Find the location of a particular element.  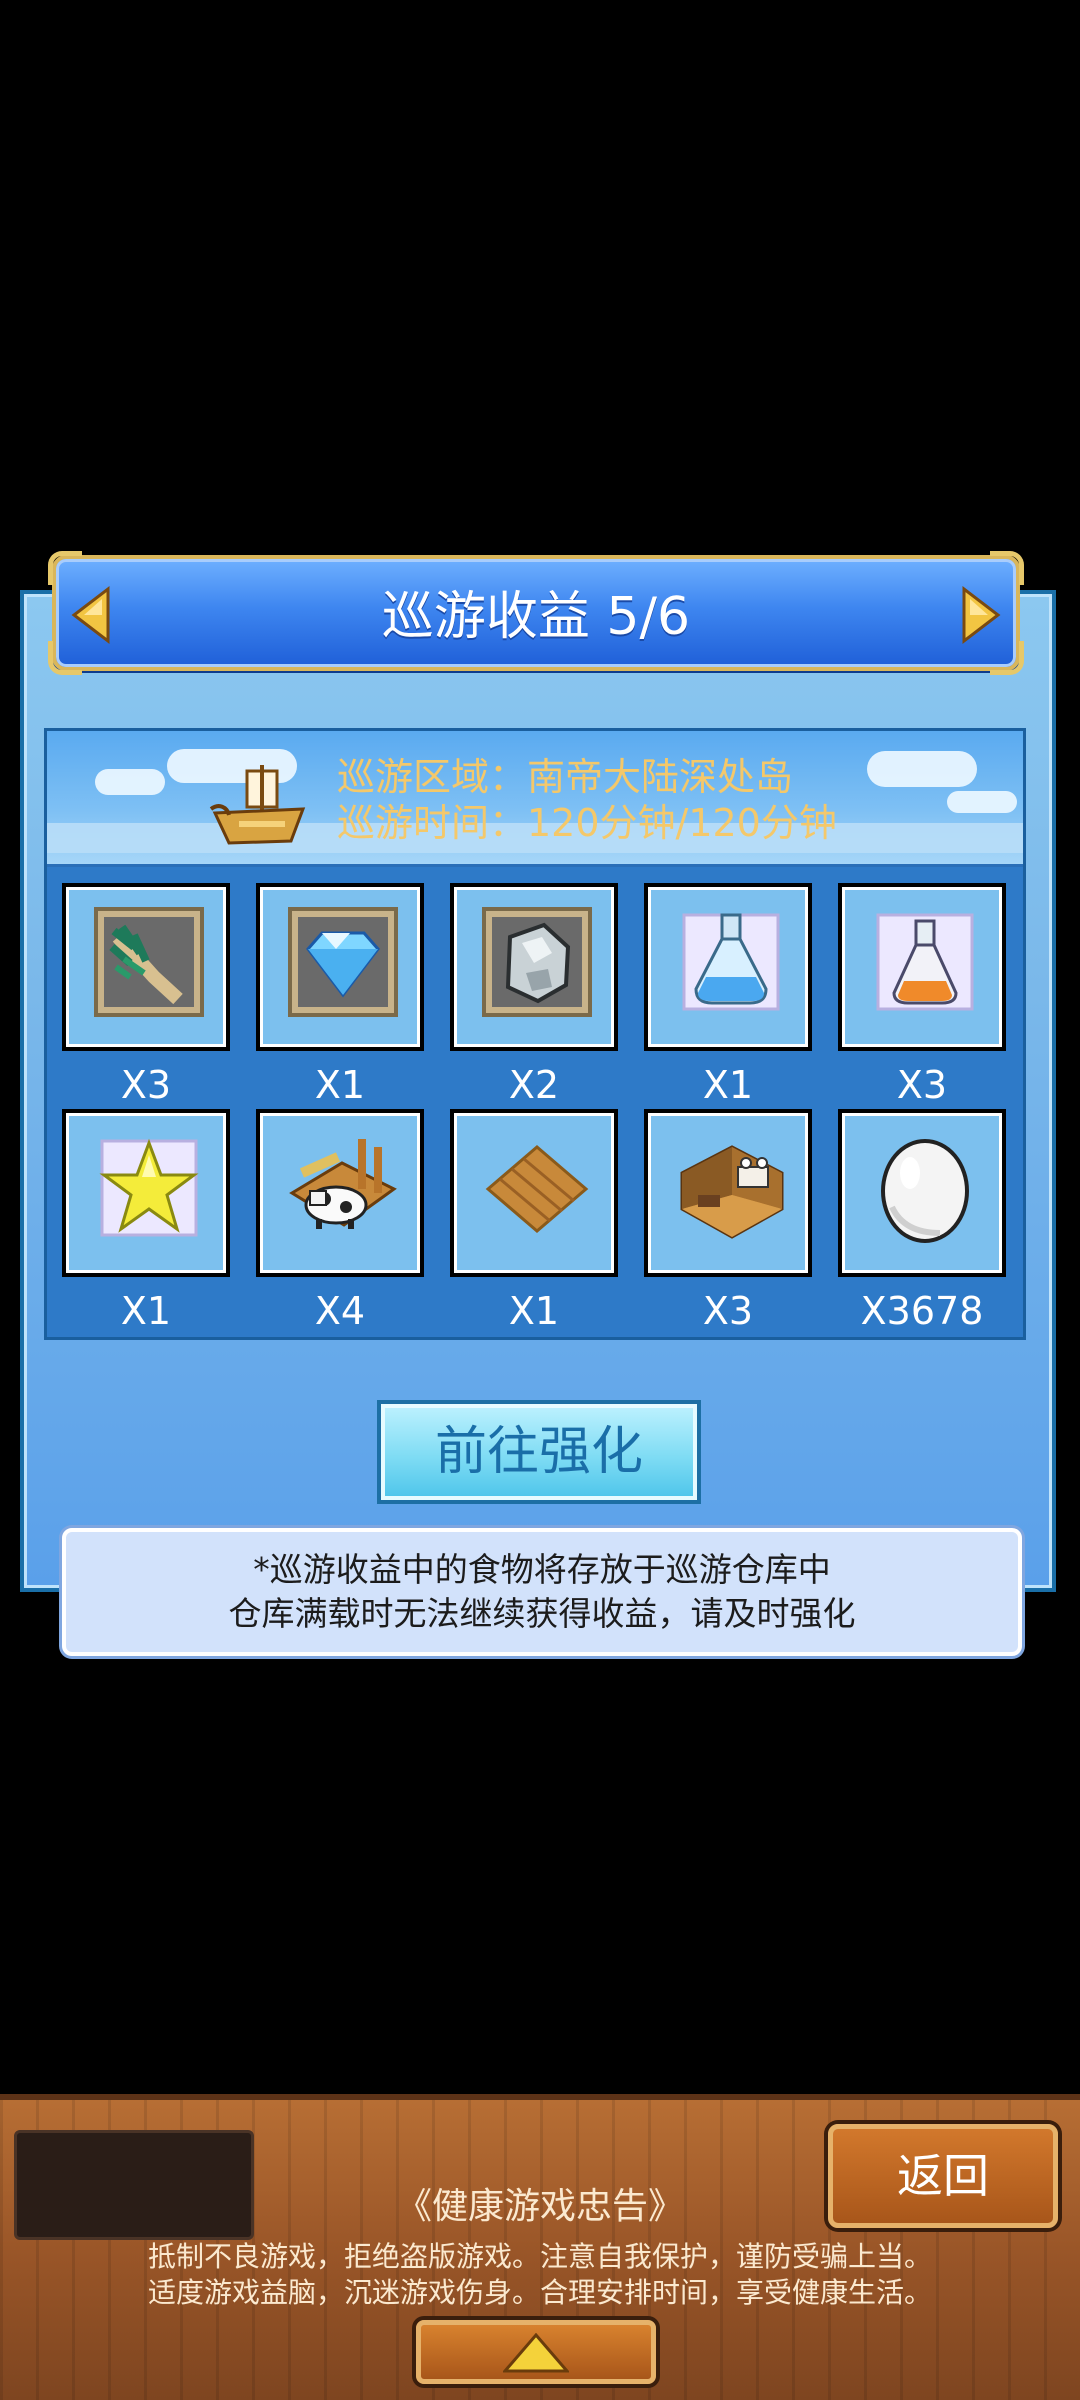

health-advice-line: 适度游戏益脑，沉迷游戏伤身。合理安排时间，享受健康生活。 is located at coordinates (539, 2292).